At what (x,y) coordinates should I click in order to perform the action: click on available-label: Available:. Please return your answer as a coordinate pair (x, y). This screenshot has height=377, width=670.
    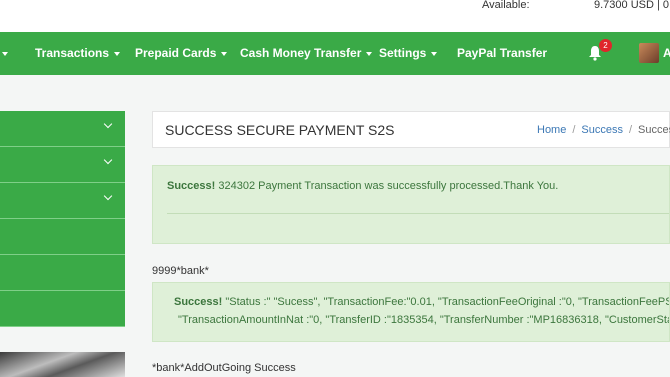
    Looking at the image, I should click on (506, 5).